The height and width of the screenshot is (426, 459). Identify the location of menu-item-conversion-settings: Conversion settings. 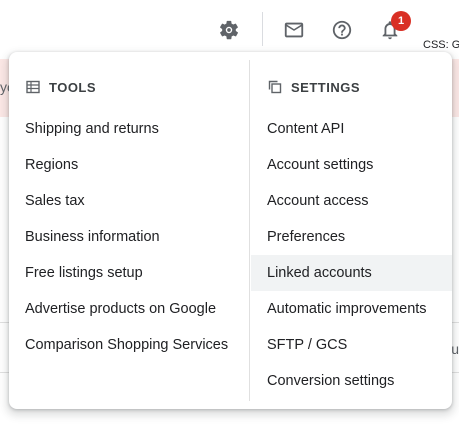
(351, 381).